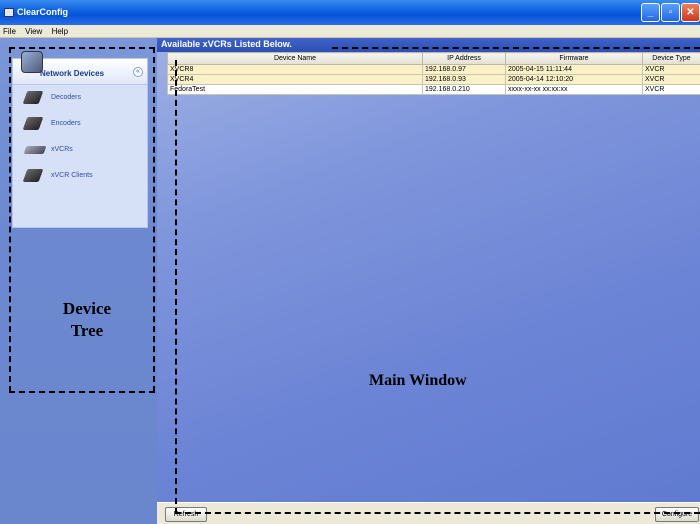  I want to click on refresh-button: Refresh, so click(186, 514).